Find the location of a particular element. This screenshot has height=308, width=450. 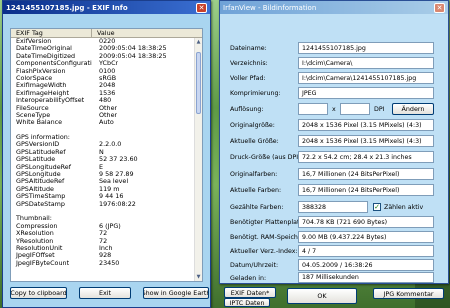

list-item: GPSAltitudeRef Sea level is located at coordinates (106, 181).